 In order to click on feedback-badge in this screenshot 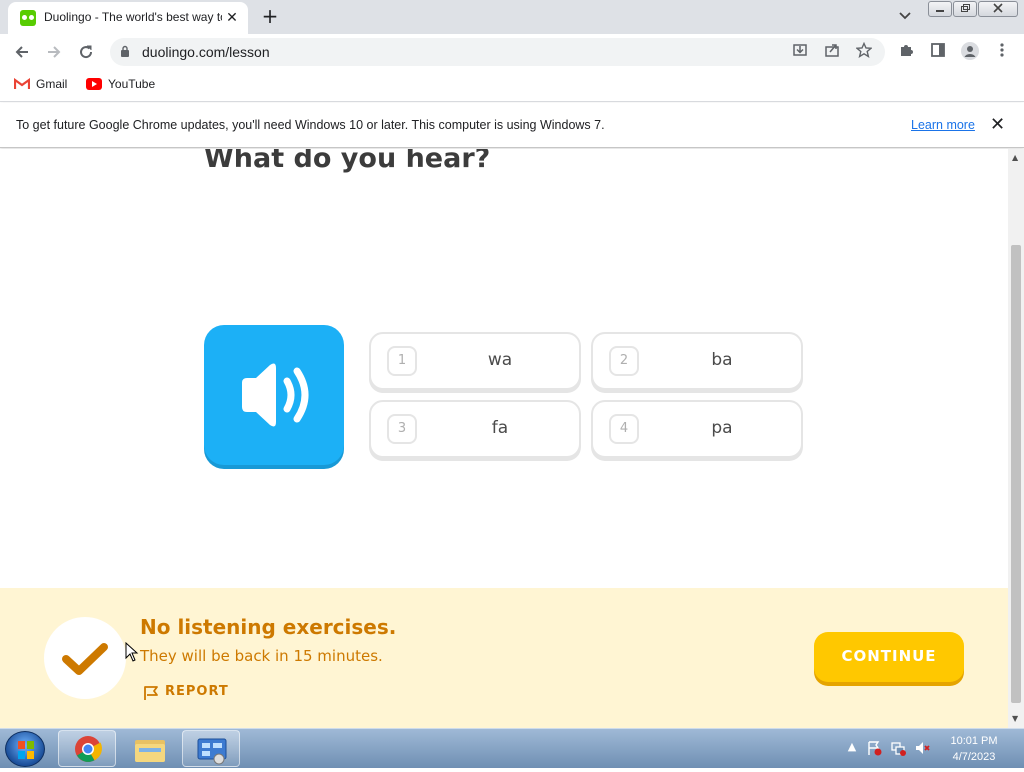, I will do `click(85, 658)`.